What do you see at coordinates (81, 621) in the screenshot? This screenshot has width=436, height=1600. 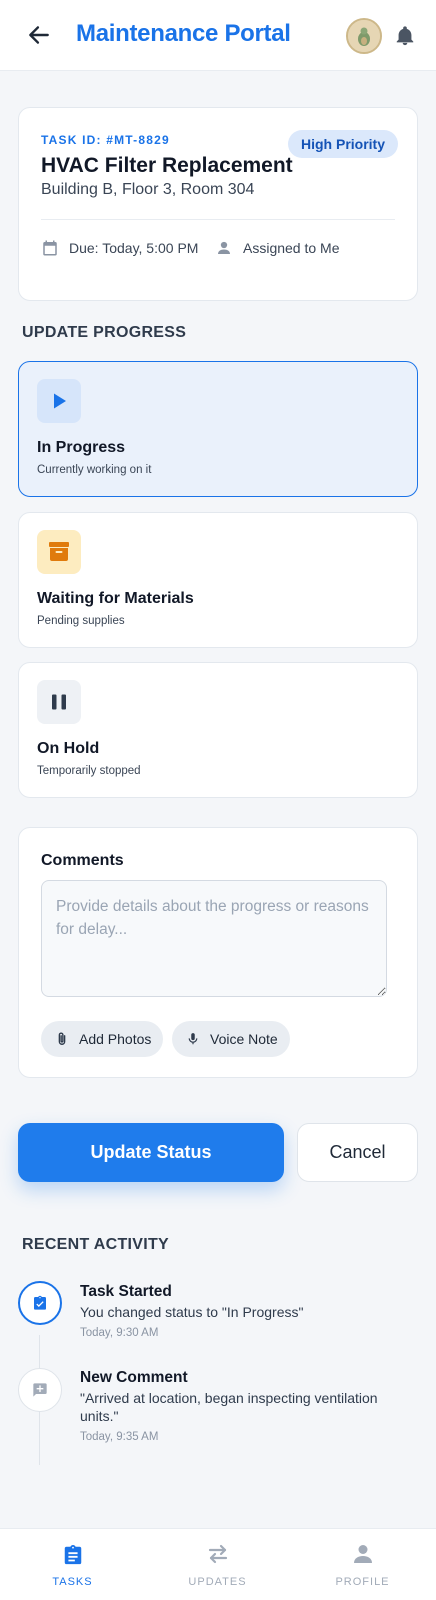 I see `status-option-subtitle: Pending supplies` at bounding box center [81, 621].